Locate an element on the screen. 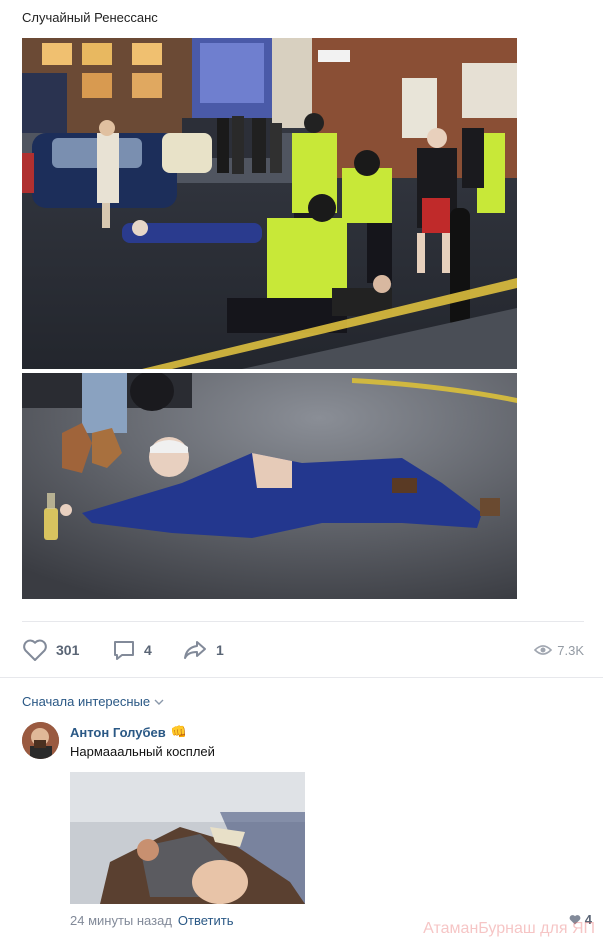  reply-button: Ответить is located at coordinates (206, 920).